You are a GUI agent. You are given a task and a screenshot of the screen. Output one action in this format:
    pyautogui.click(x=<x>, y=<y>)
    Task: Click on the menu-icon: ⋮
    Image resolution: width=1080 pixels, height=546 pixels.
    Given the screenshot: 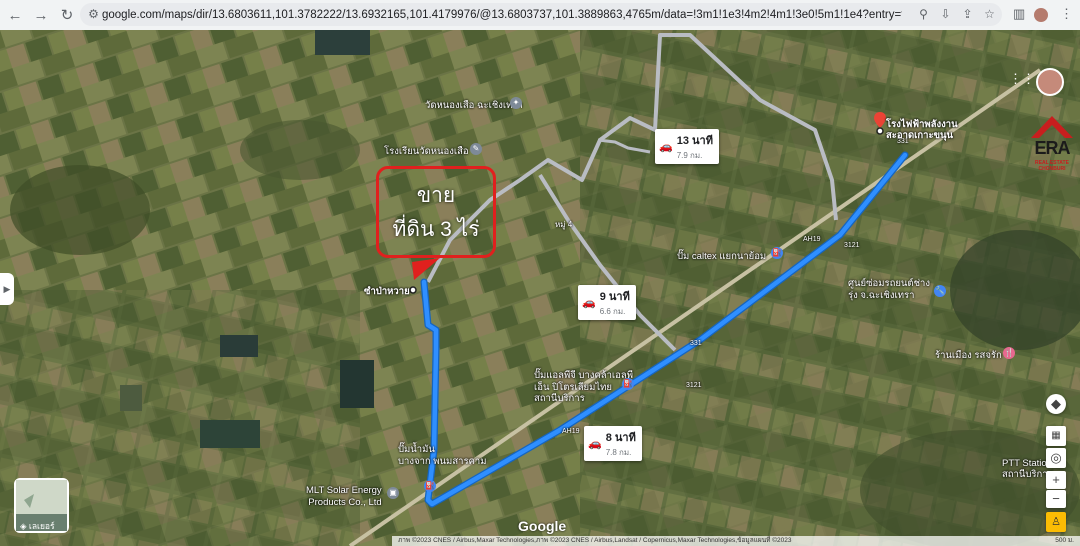 What is the action you would take?
    pyautogui.click(x=1066, y=14)
    